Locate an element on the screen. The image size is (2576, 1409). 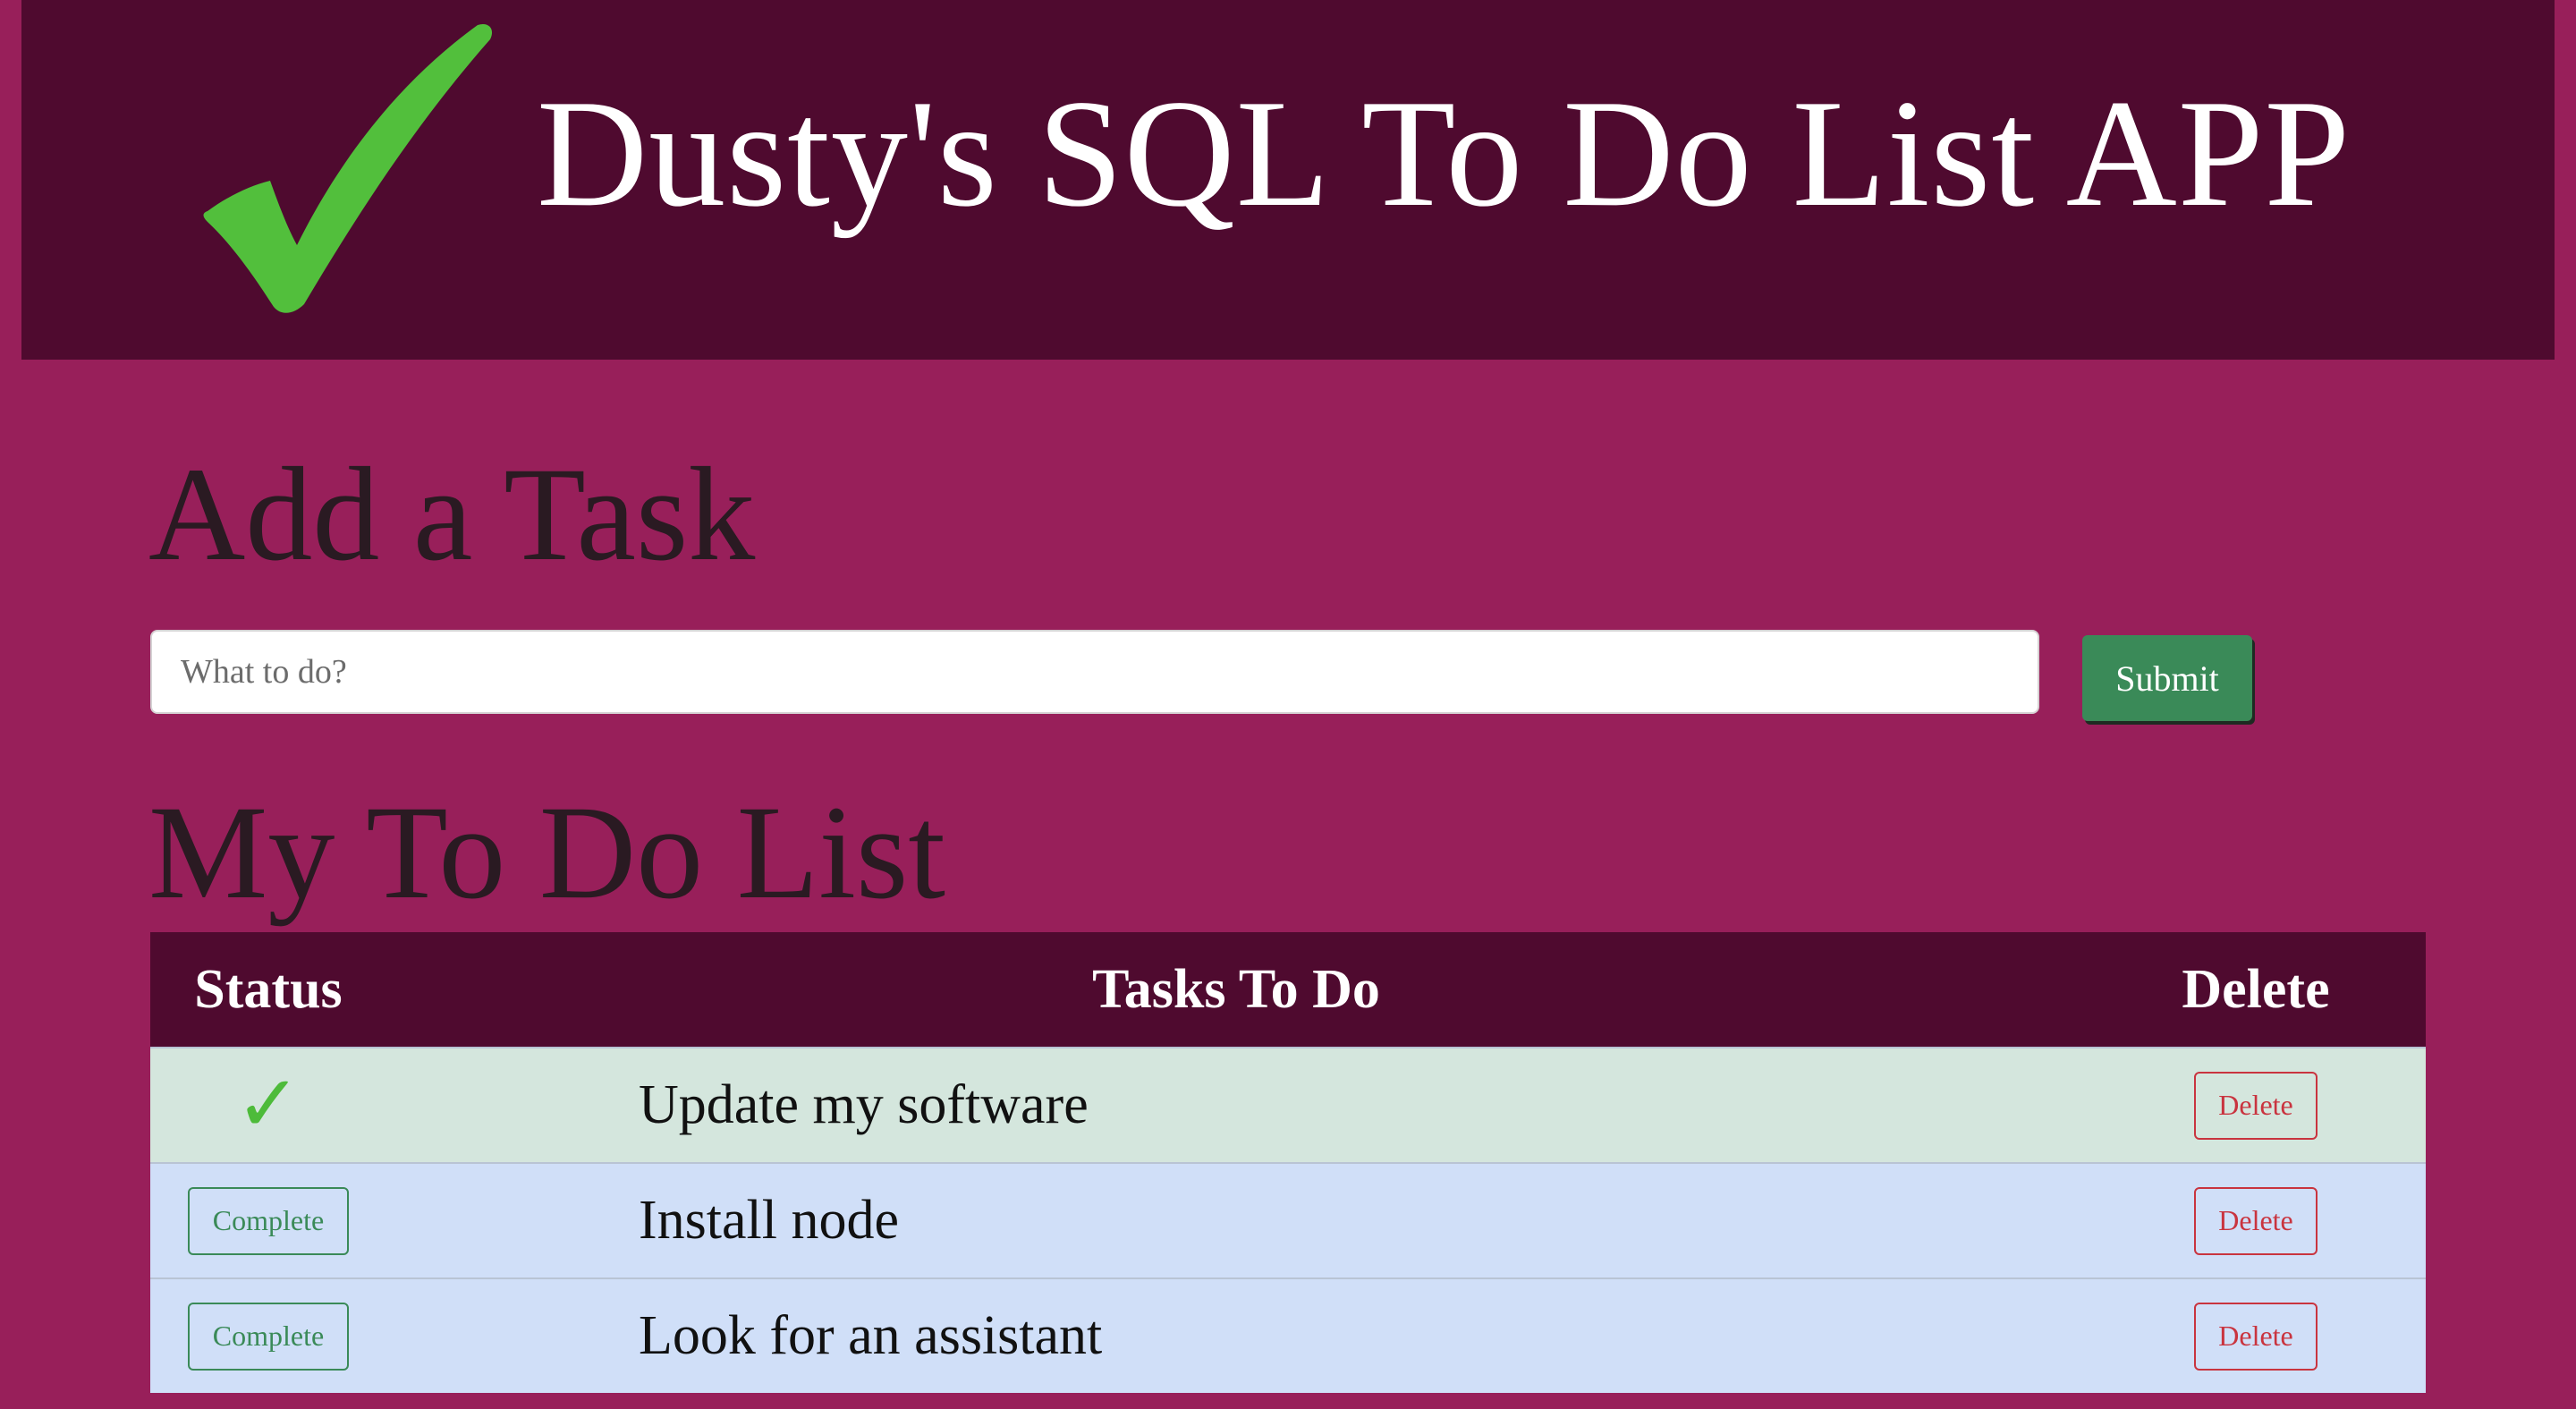
submit-button: Submit is located at coordinates (2167, 678).